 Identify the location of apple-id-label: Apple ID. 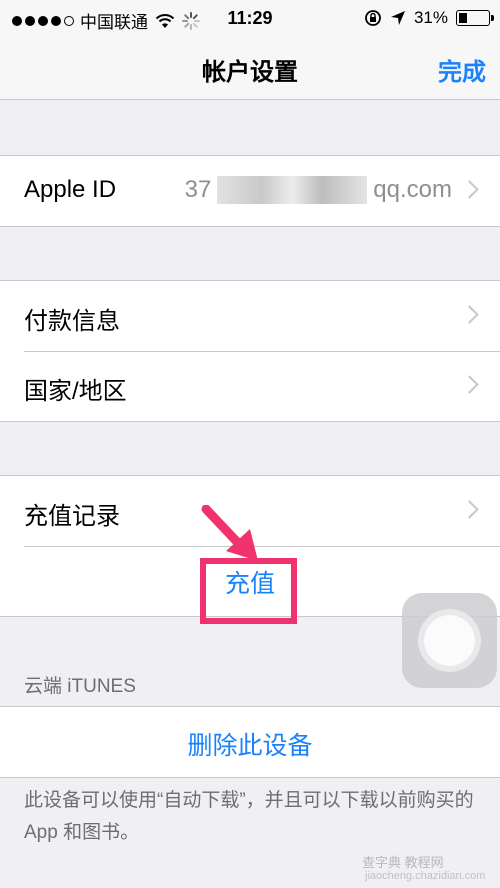
(70, 189).